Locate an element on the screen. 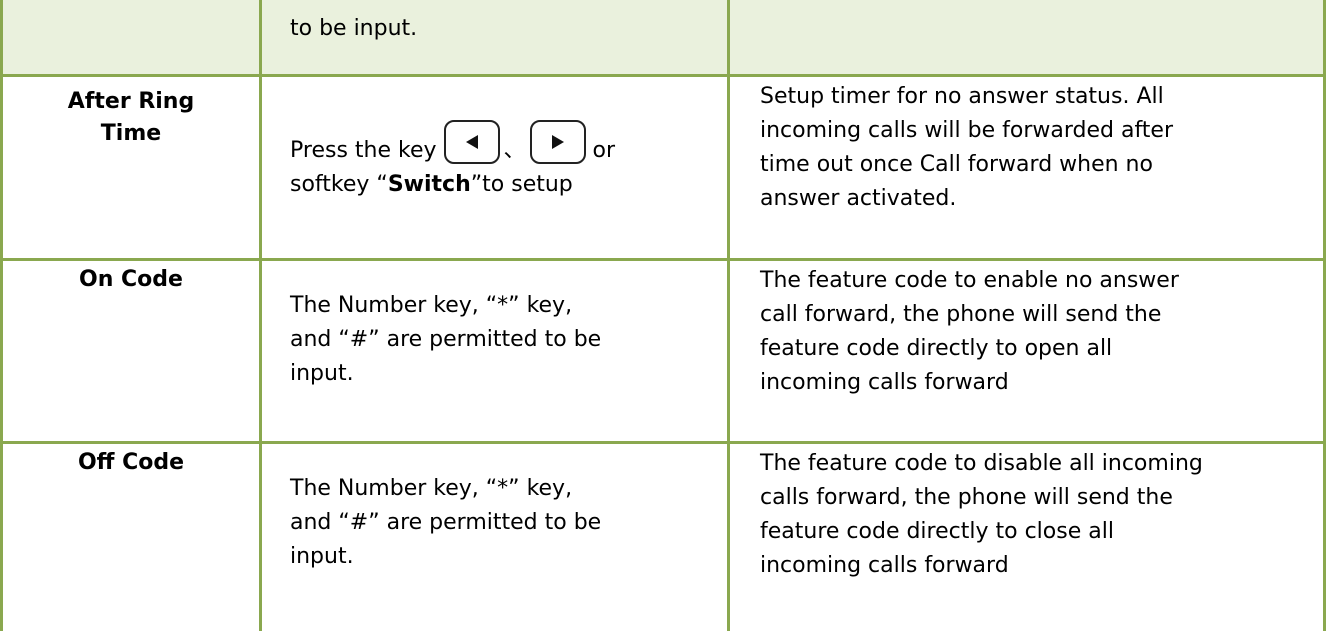  row3-name: Off Code is located at coordinates (131, 462).